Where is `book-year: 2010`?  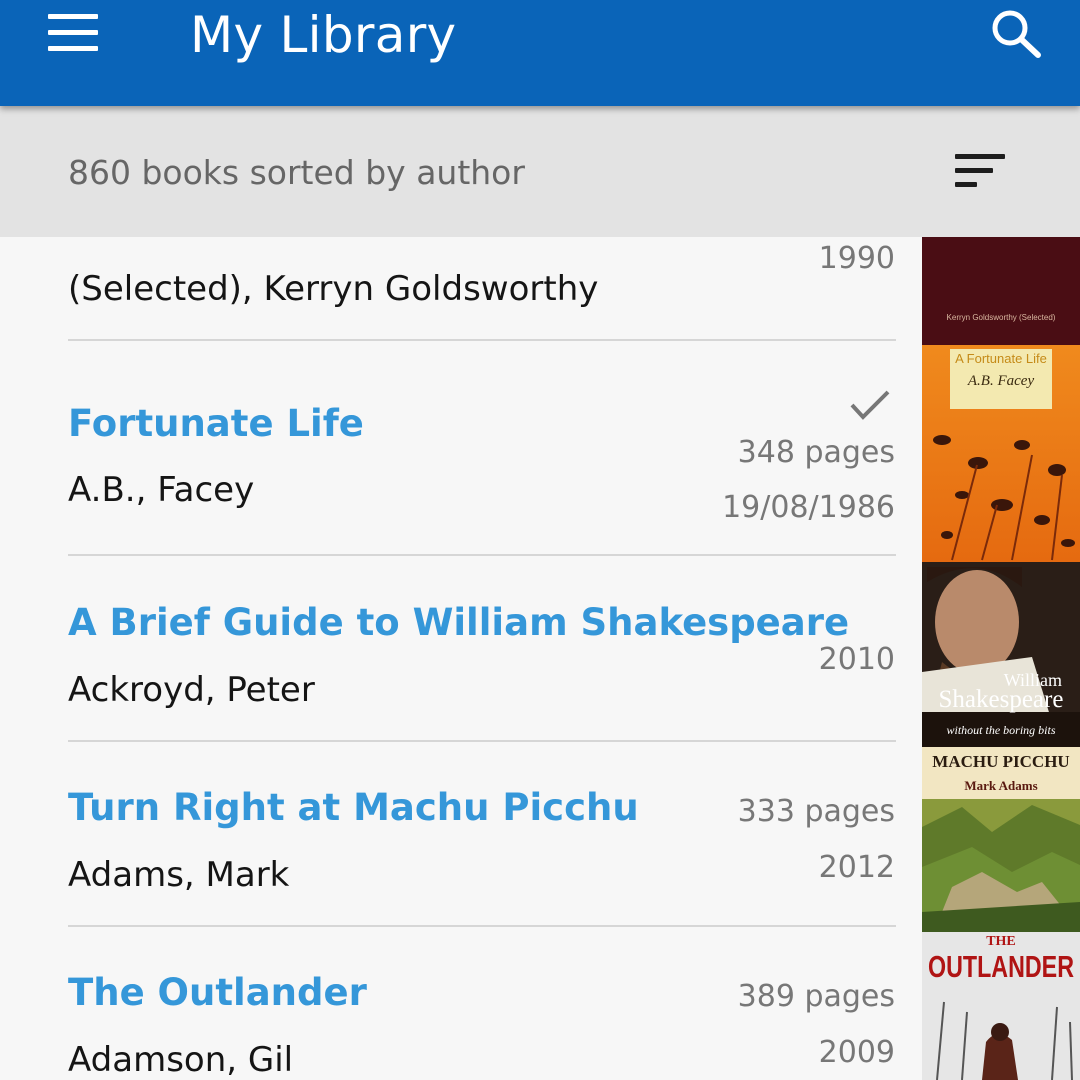
book-year: 2010 is located at coordinates (856, 659).